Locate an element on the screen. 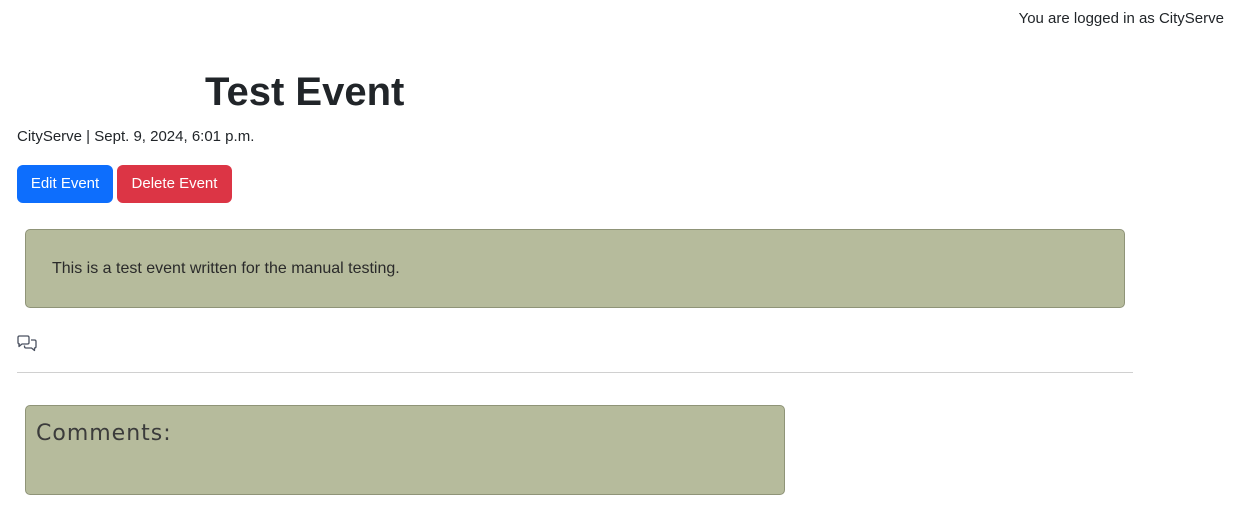  delete-event-button: Delete Event is located at coordinates (174, 184).